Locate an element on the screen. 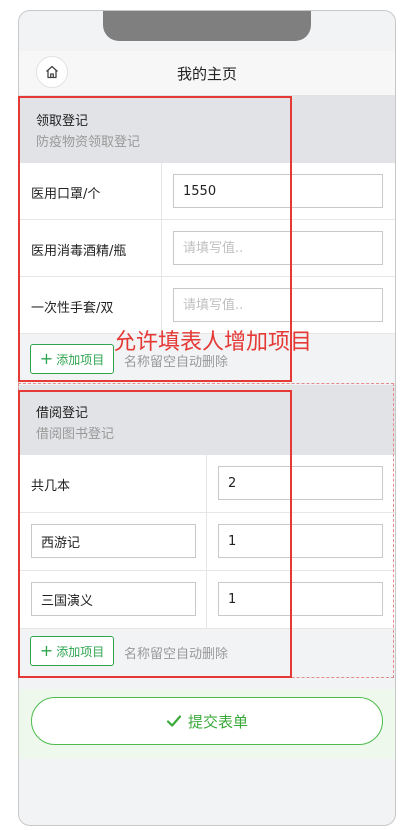  section-title: 借阅登记 is located at coordinates (62, 413).